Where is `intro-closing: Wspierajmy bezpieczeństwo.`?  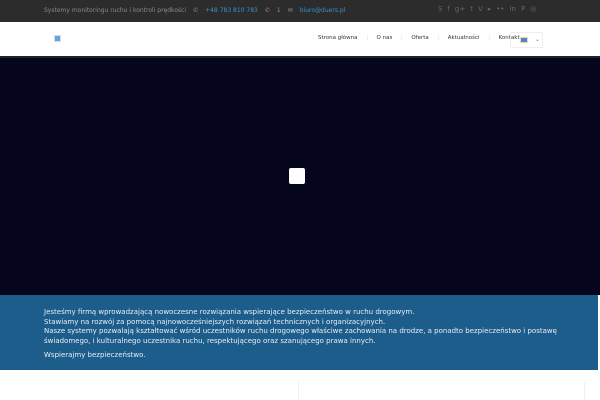
intro-closing: Wspierajmy bezpieczeństwo. is located at coordinates (95, 355).